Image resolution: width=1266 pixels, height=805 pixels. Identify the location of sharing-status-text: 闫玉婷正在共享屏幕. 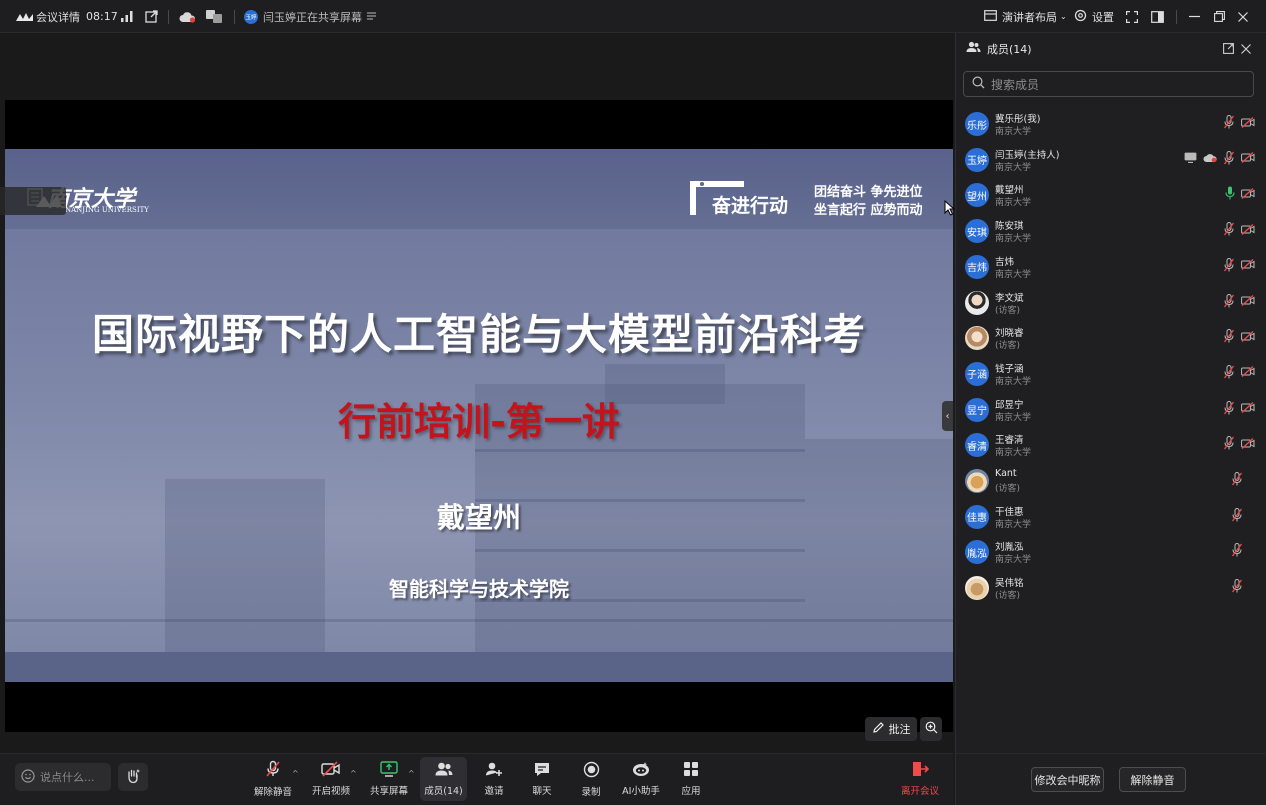
(312, 17).